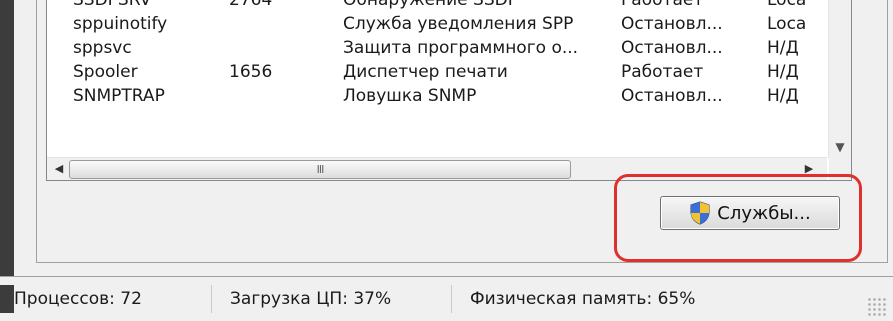 This screenshot has height=321, width=893. Describe the element at coordinates (839, 79) in the screenshot. I see `vertical-scrollbar: ▼` at that location.